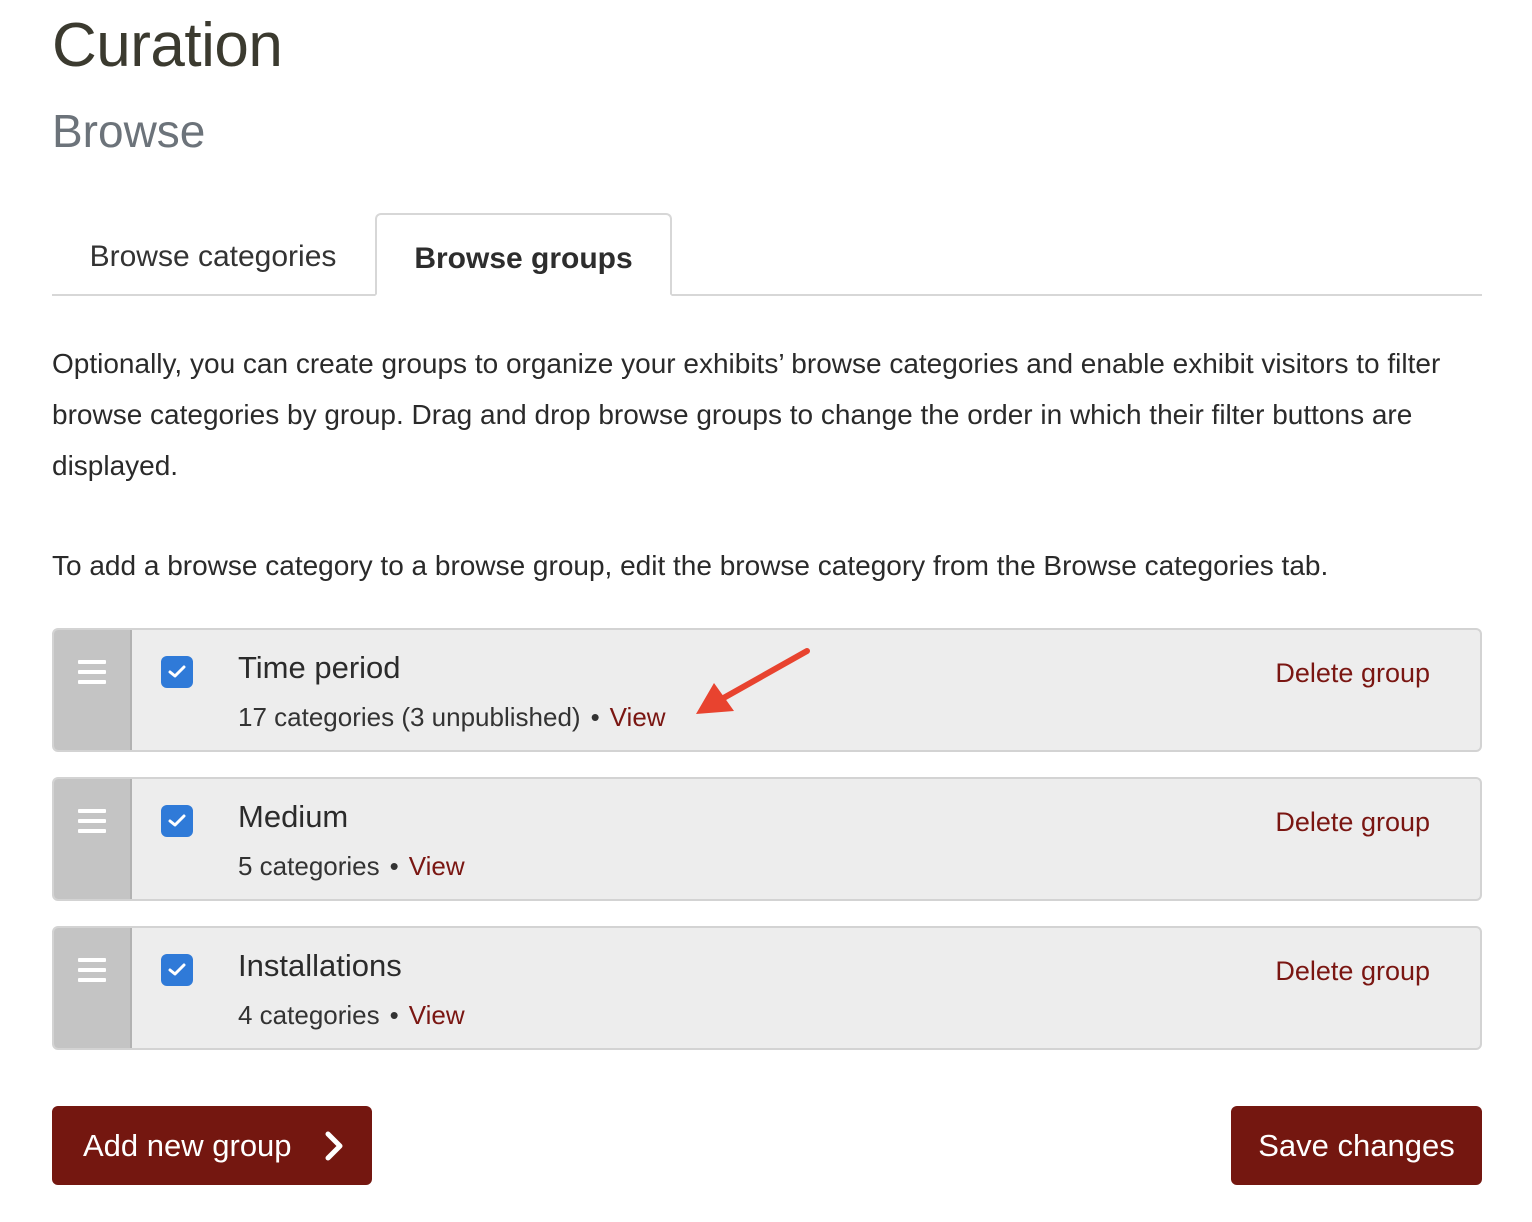  Describe the element at coordinates (767, 254) in the screenshot. I see `tab-bar: Browse categories Browse groups` at that location.